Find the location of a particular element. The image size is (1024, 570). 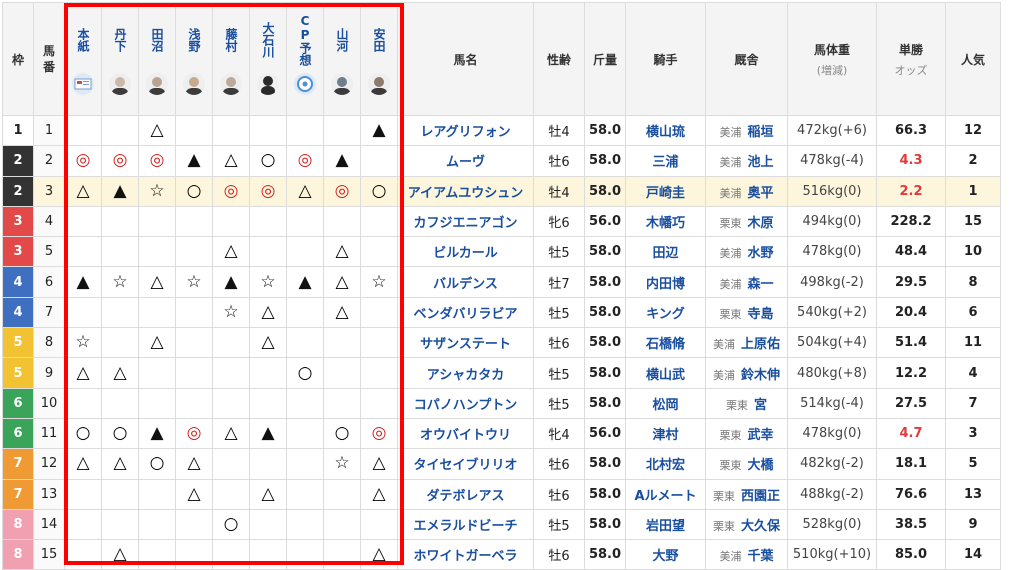

trainer-link: 水野 is located at coordinates (760, 253).